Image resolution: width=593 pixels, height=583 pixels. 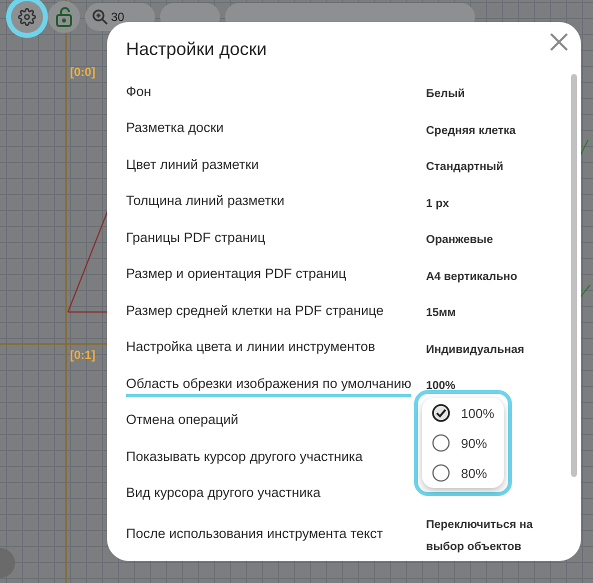 I want to click on dropdown-option: 90%, so click(x=468, y=443).